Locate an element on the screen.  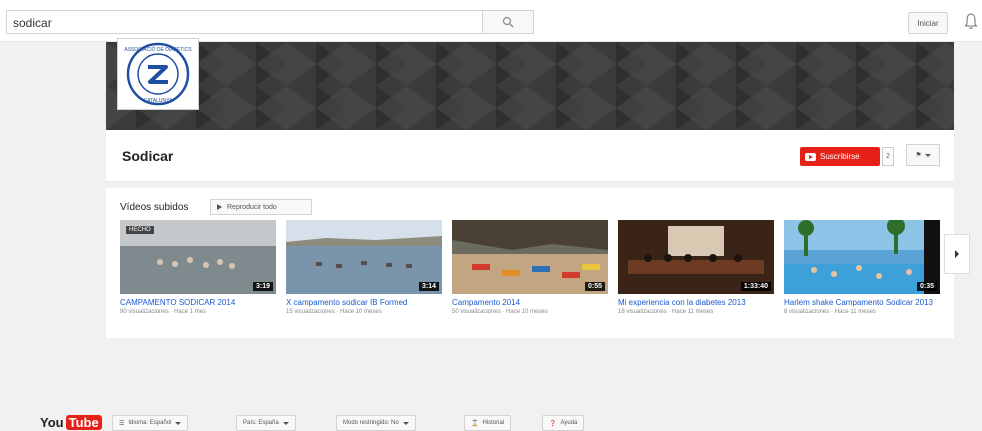
video-title: Mi experiencia con la diabetes 2013 is located at coordinates (696, 303).